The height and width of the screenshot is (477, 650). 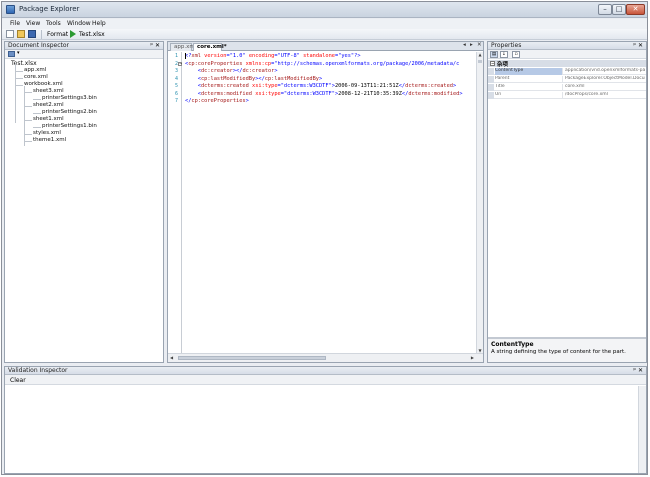 I want to click on property-category-label: 杂项, so click(x=503, y=65).